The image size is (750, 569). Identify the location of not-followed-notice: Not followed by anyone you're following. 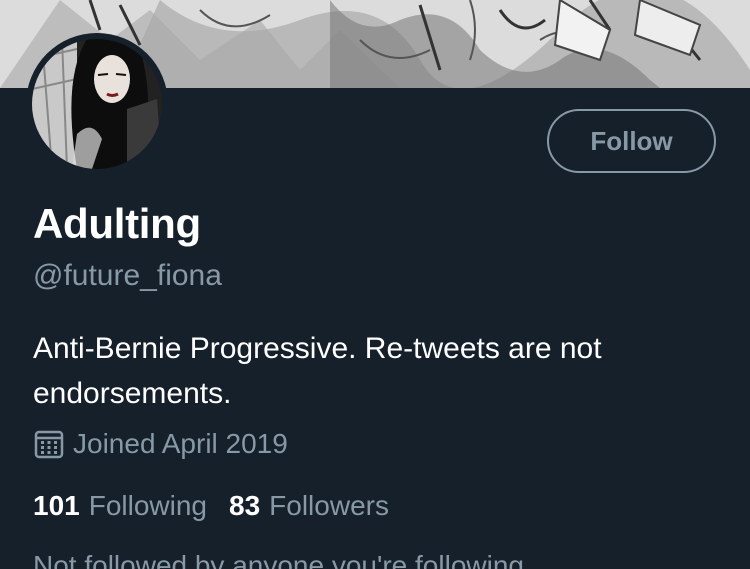
(278, 559).